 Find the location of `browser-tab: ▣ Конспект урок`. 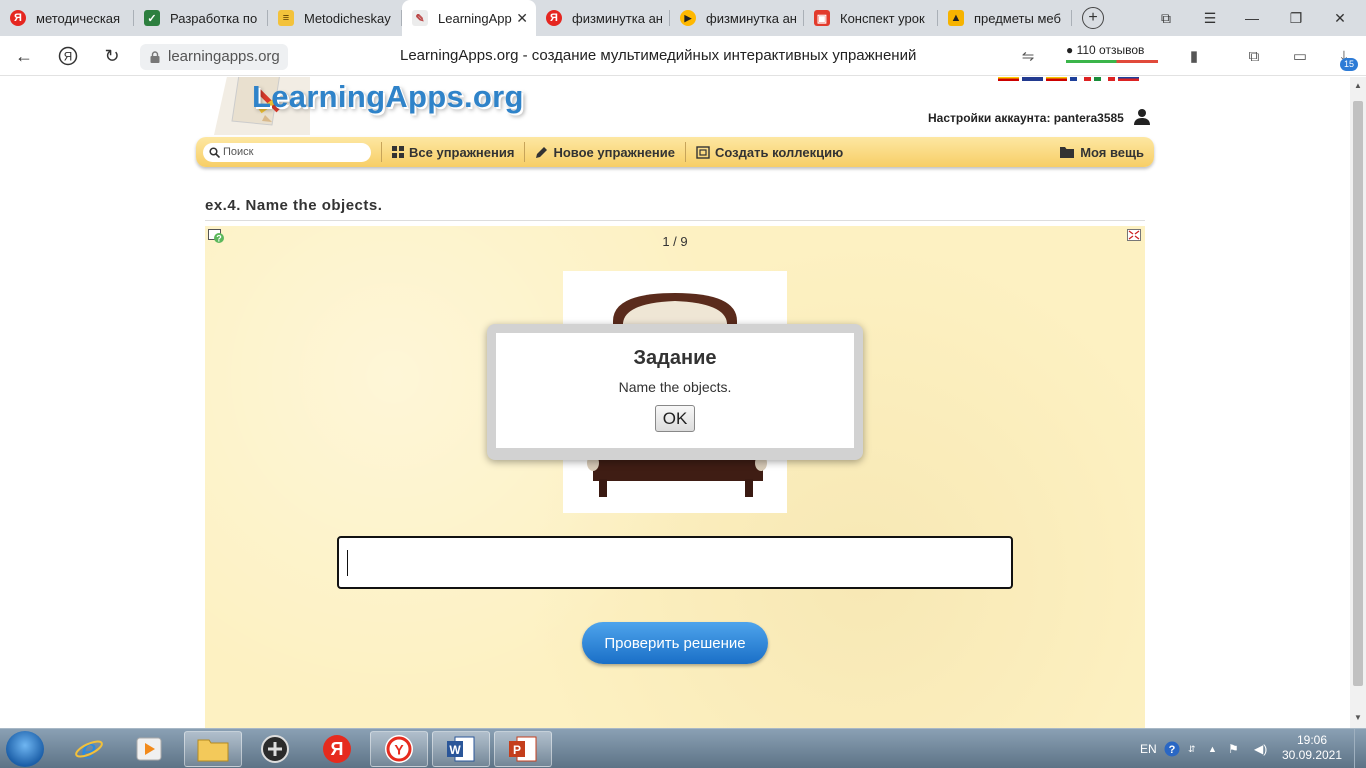

browser-tab: ▣ Конспект урок is located at coordinates (871, 18).